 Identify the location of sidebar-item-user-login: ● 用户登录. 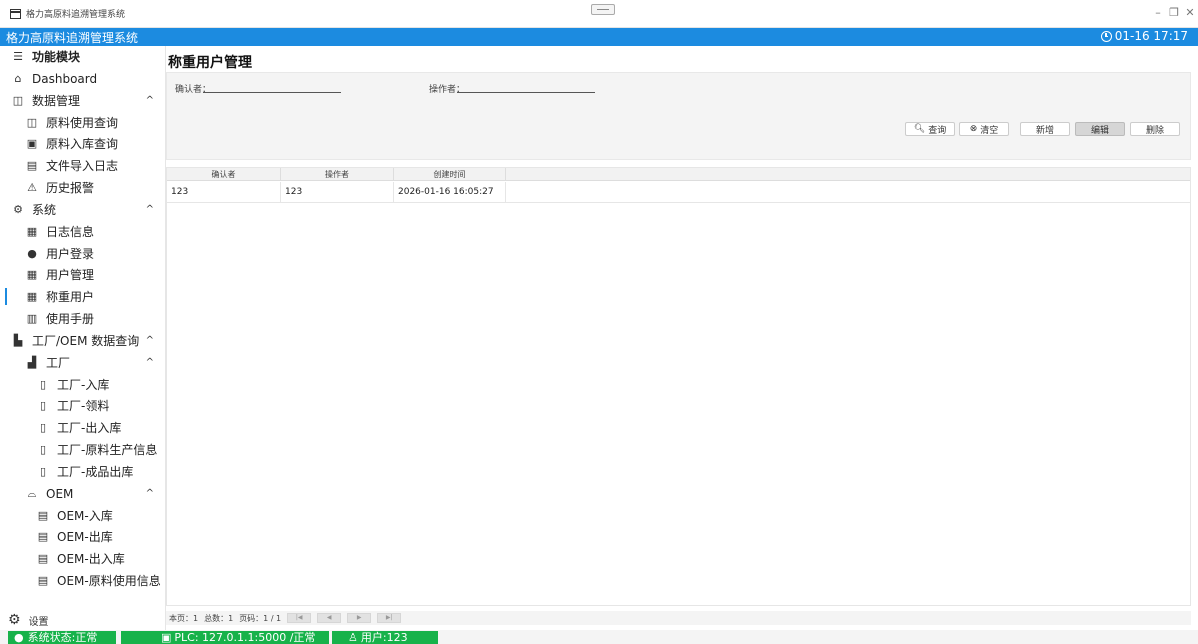
(83, 253).